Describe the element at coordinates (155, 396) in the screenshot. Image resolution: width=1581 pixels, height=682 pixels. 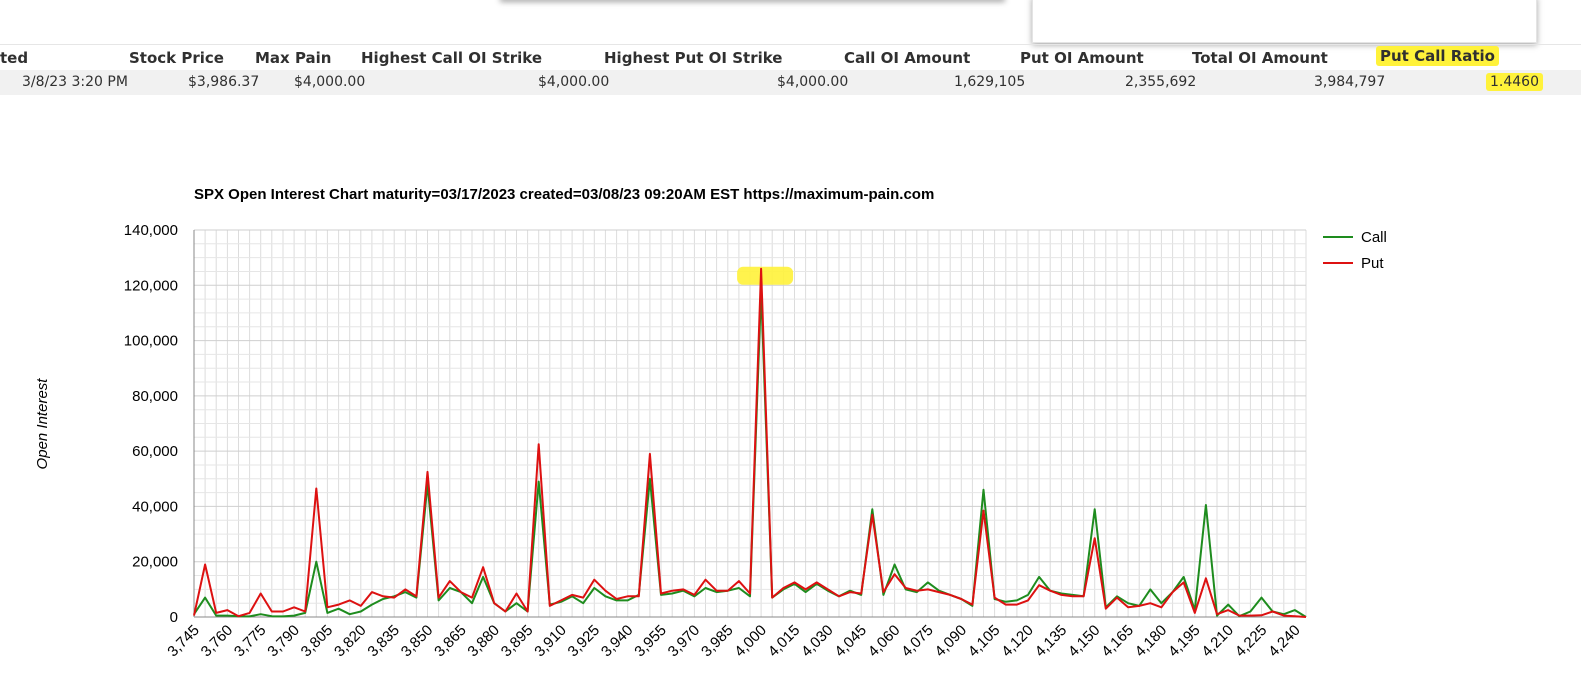
I see `y-tick-label: 80,000` at that location.